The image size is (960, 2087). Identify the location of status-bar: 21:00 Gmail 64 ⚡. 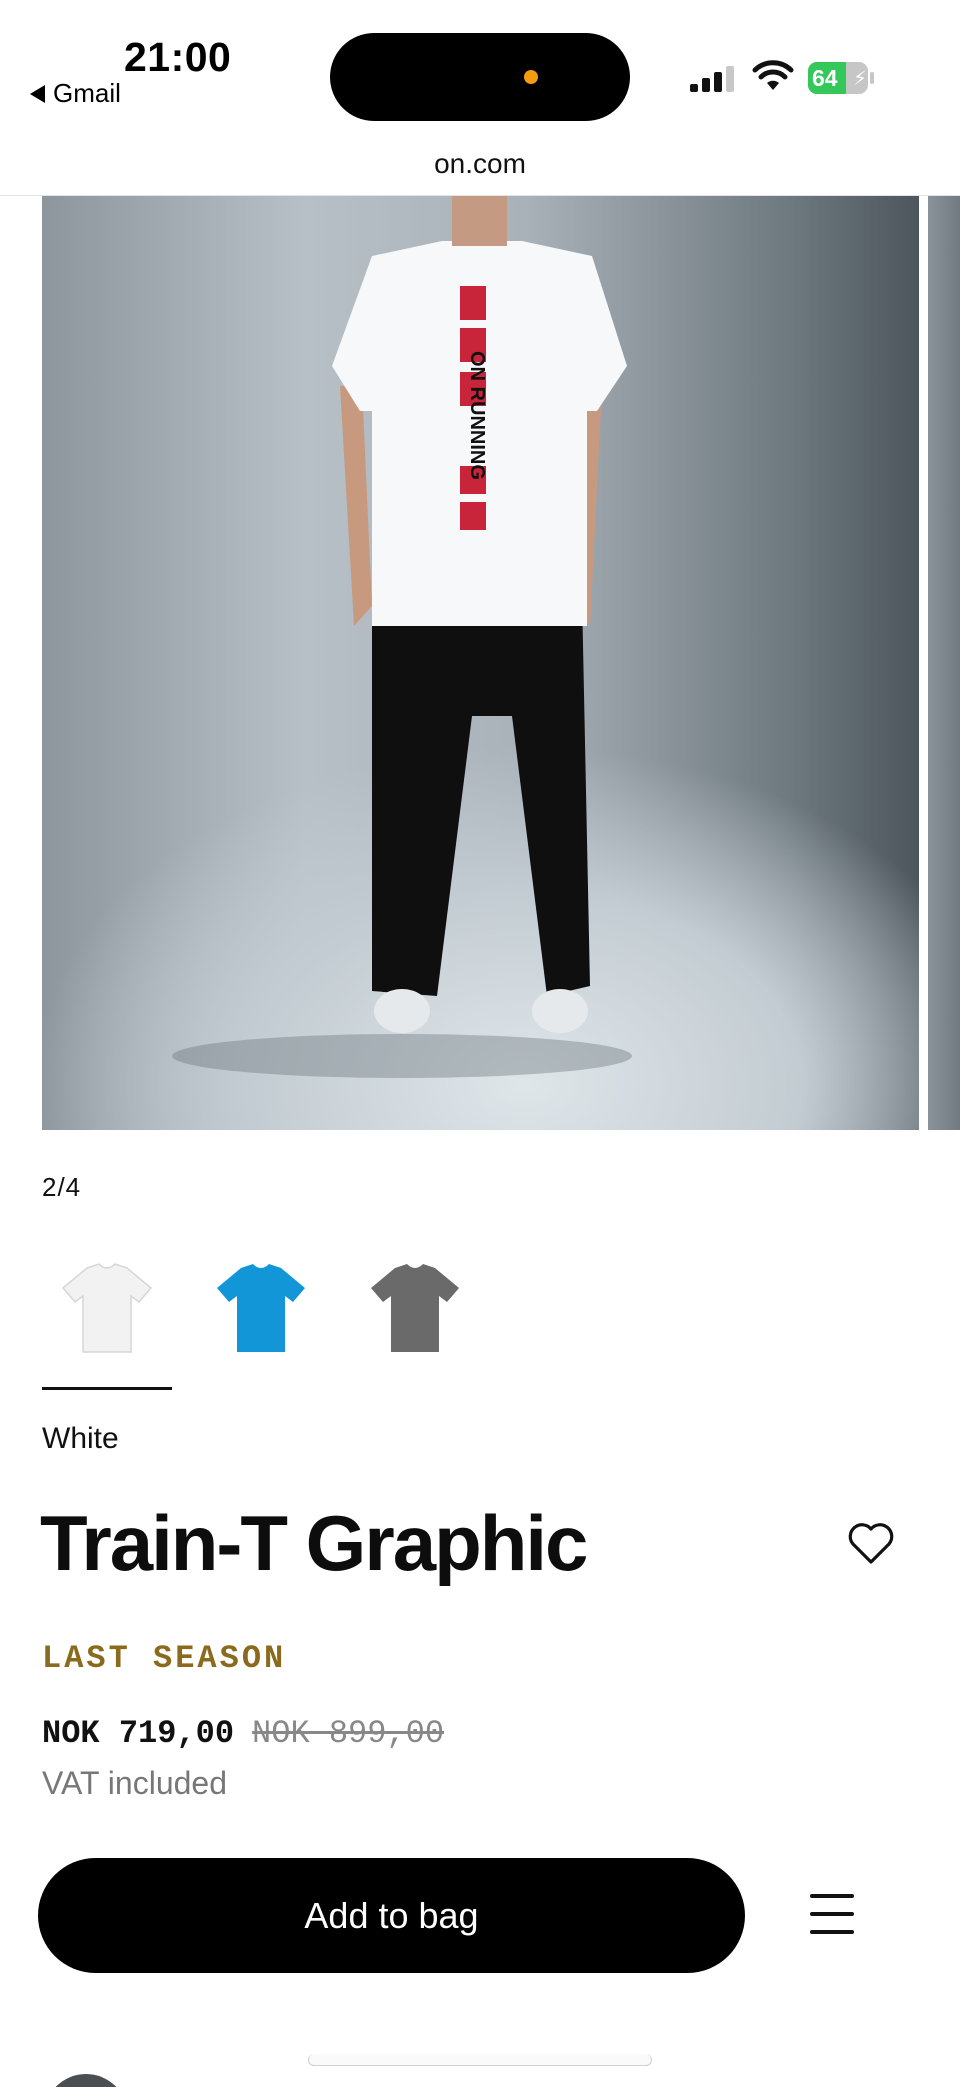
(480, 75).